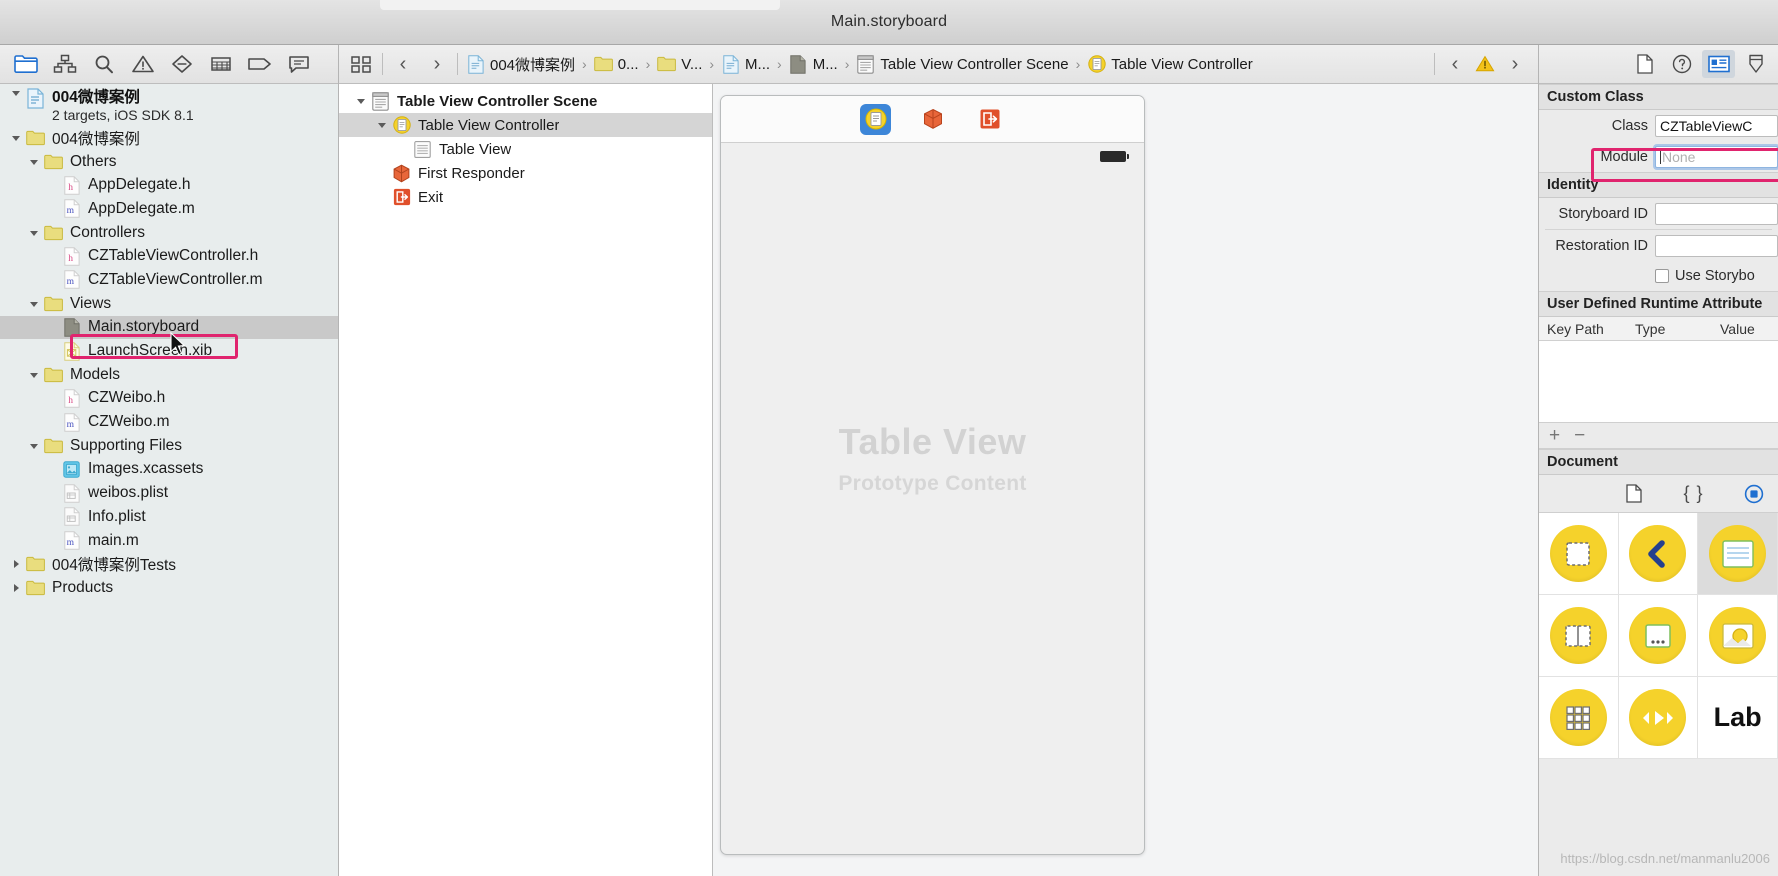 The height and width of the screenshot is (876, 1778). I want to click on object-library-grid: Lab, so click(1658, 636).